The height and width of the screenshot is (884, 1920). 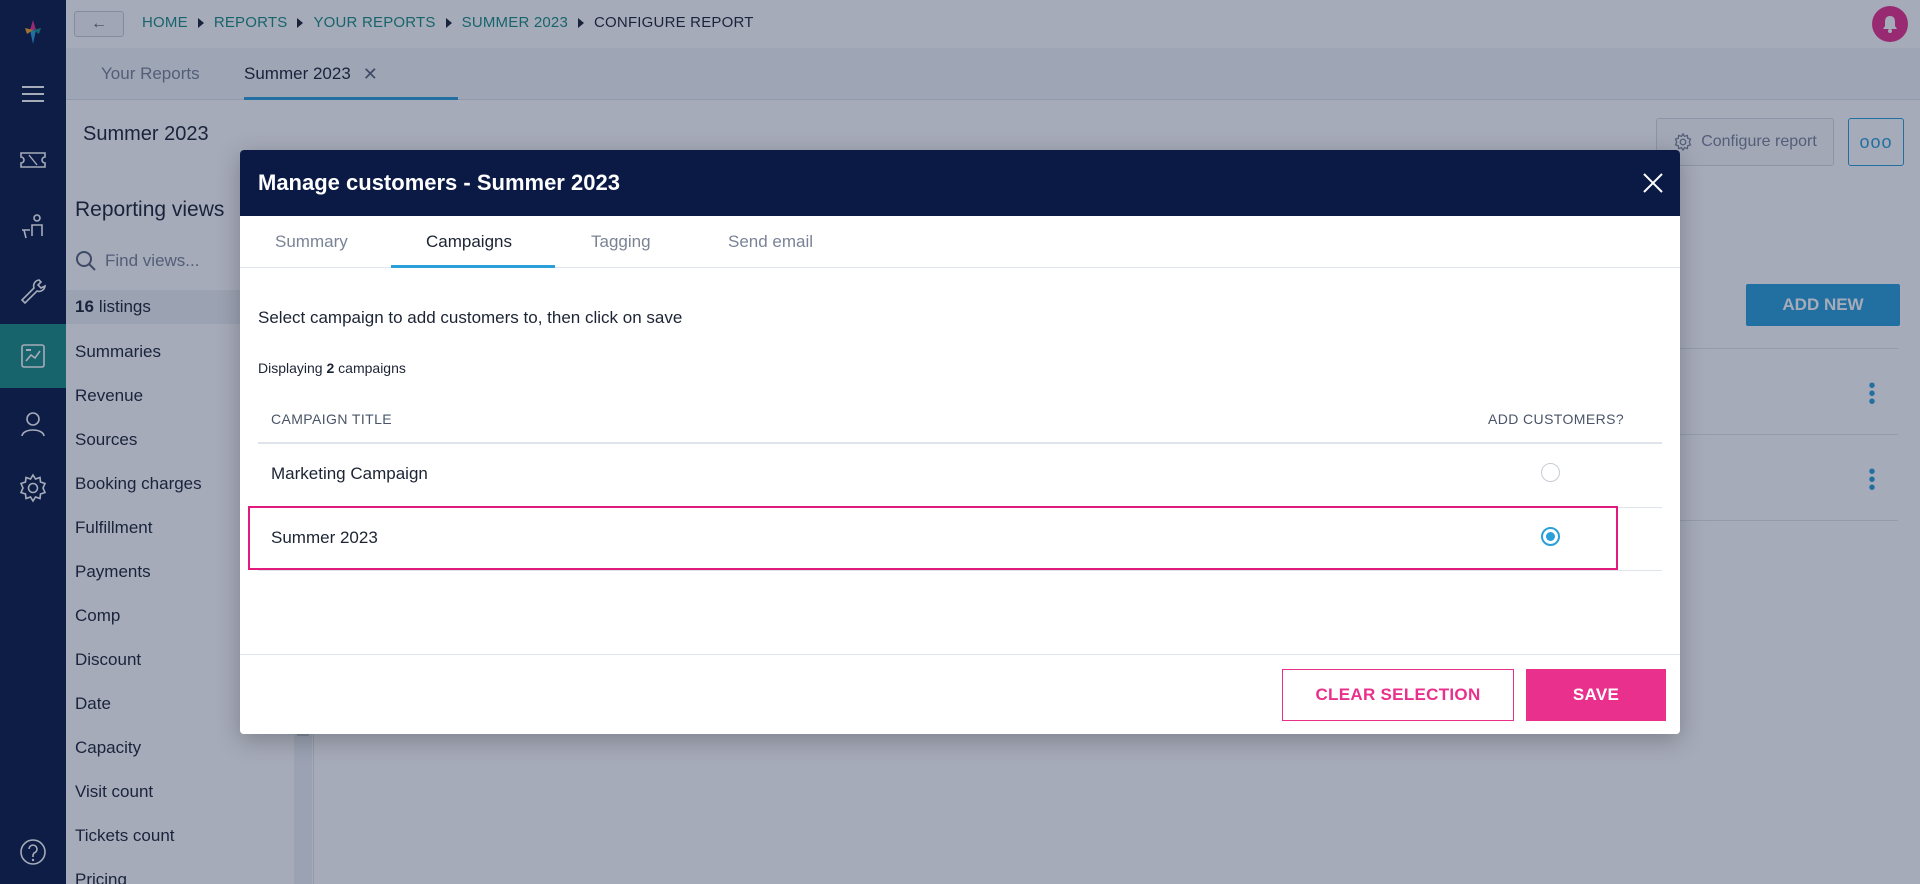 What do you see at coordinates (960, 570) in the screenshot?
I see `row-divider` at bounding box center [960, 570].